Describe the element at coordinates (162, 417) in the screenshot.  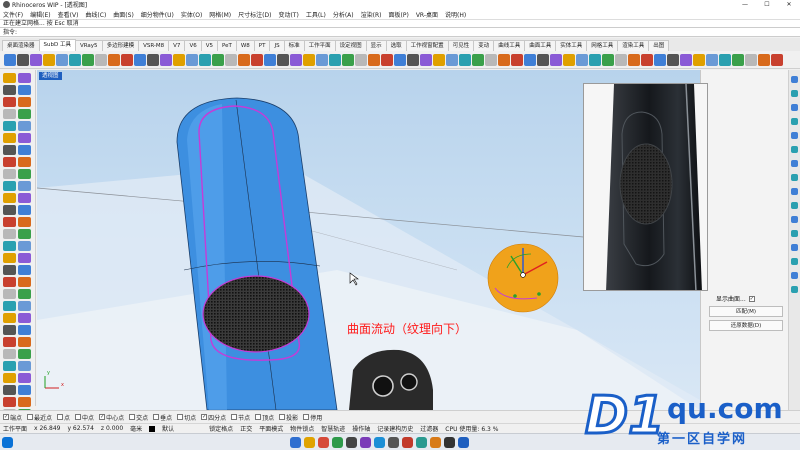
I see `osnap-option: 垂点` at that location.